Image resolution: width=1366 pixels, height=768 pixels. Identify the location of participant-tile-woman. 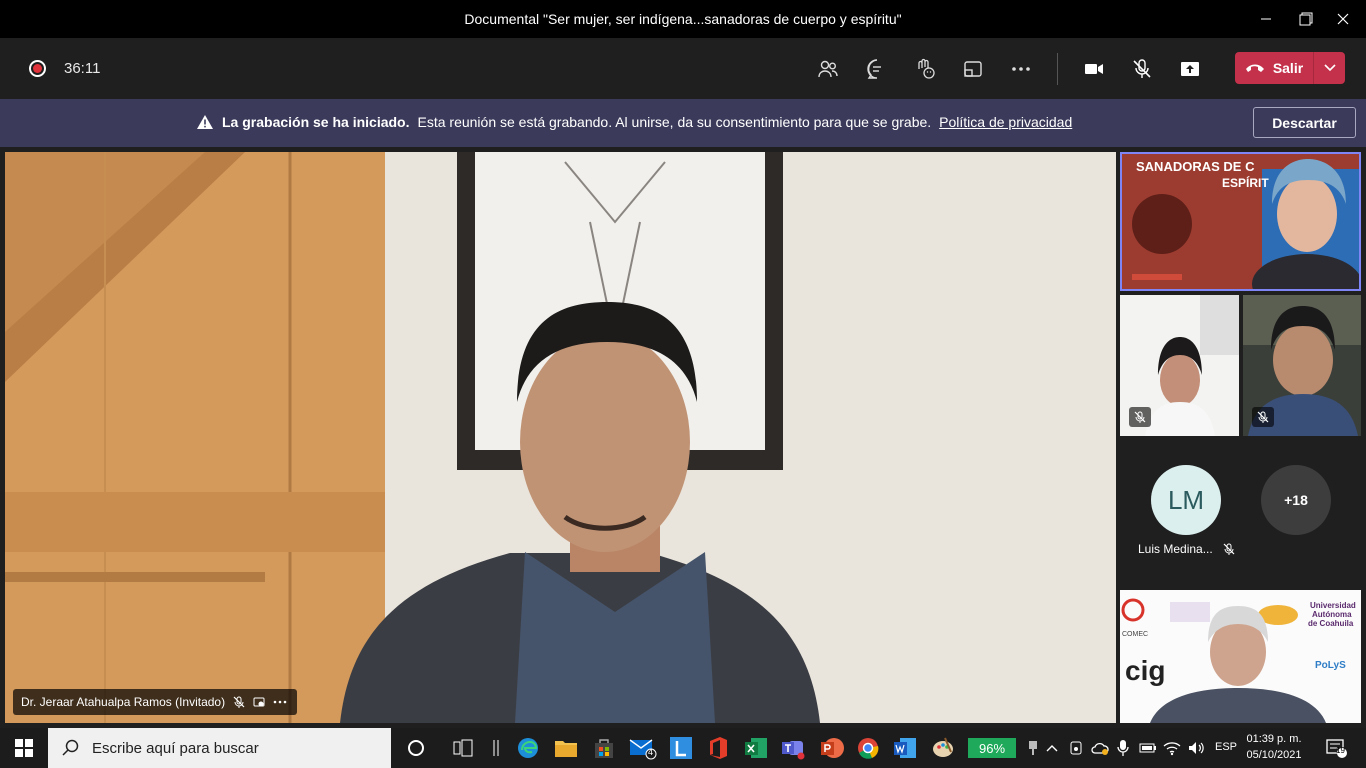
(1179, 365).